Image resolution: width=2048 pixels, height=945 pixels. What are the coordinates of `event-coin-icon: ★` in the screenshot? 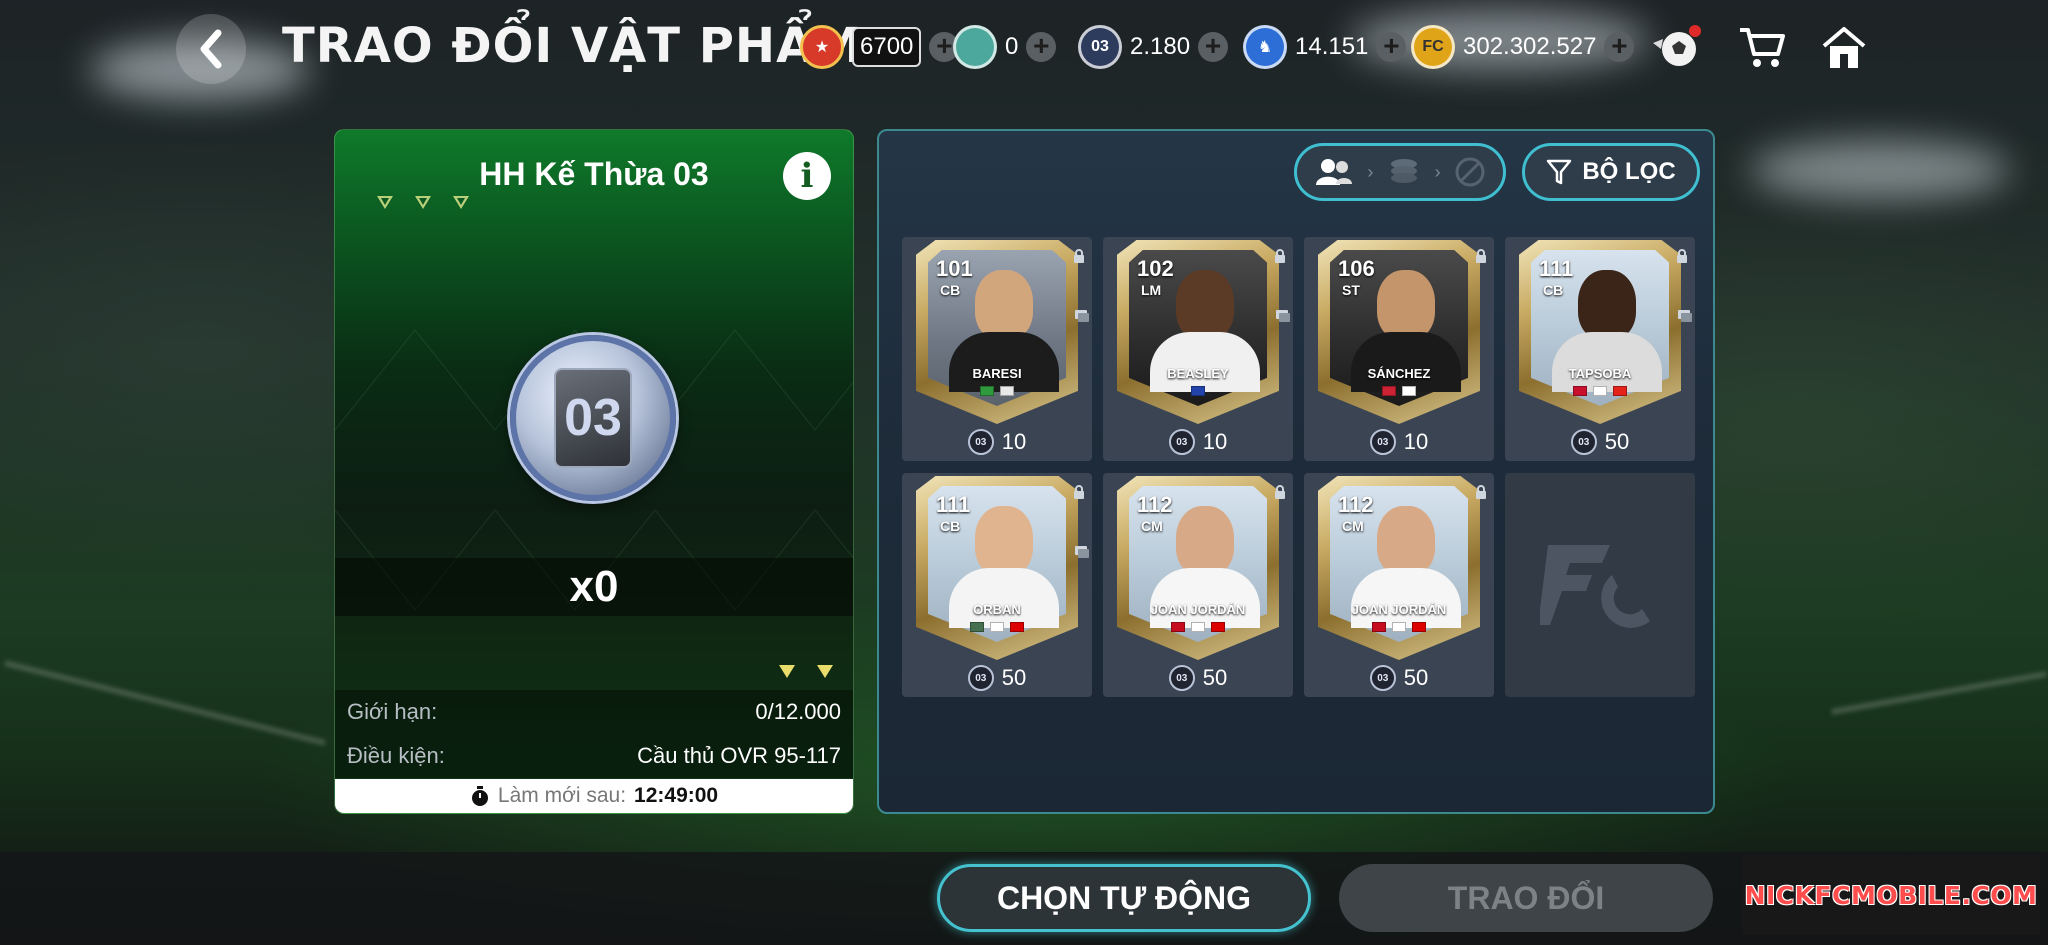 It's located at (822, 47).